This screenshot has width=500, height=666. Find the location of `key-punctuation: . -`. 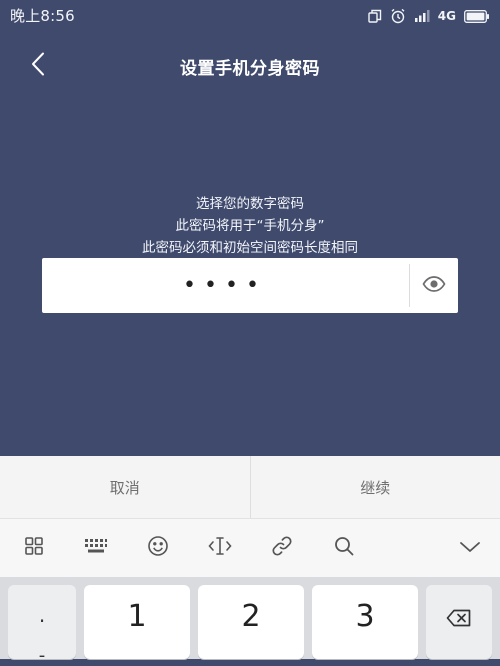

key-punctuation: . - is located at coordinates (42, 622).